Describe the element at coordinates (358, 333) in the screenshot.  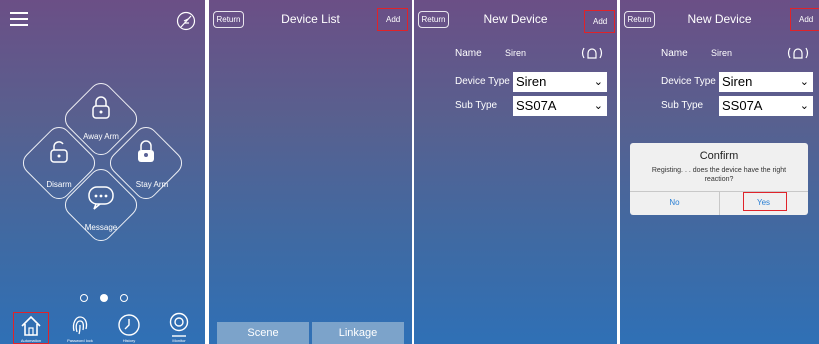
I see `tab-linkage: Linkage` at that location.